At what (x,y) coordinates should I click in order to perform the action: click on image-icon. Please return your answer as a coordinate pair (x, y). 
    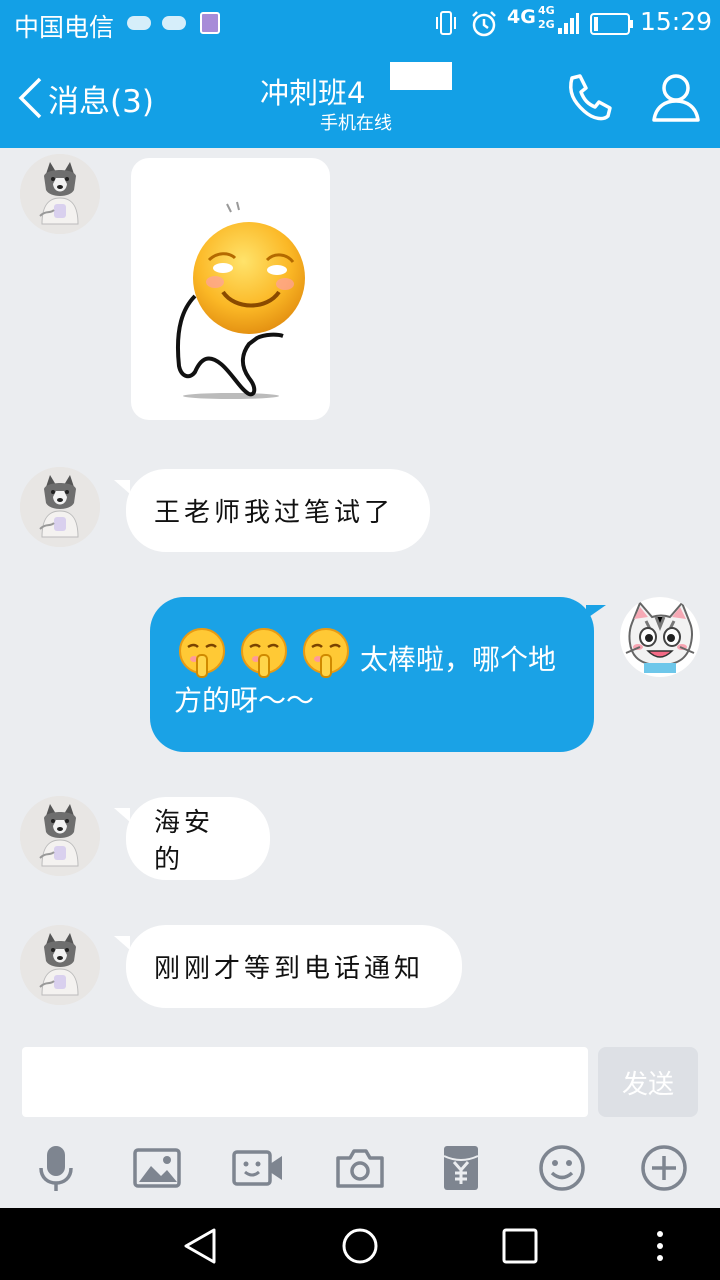
    Looking at the image, I should click on (157, 1168).